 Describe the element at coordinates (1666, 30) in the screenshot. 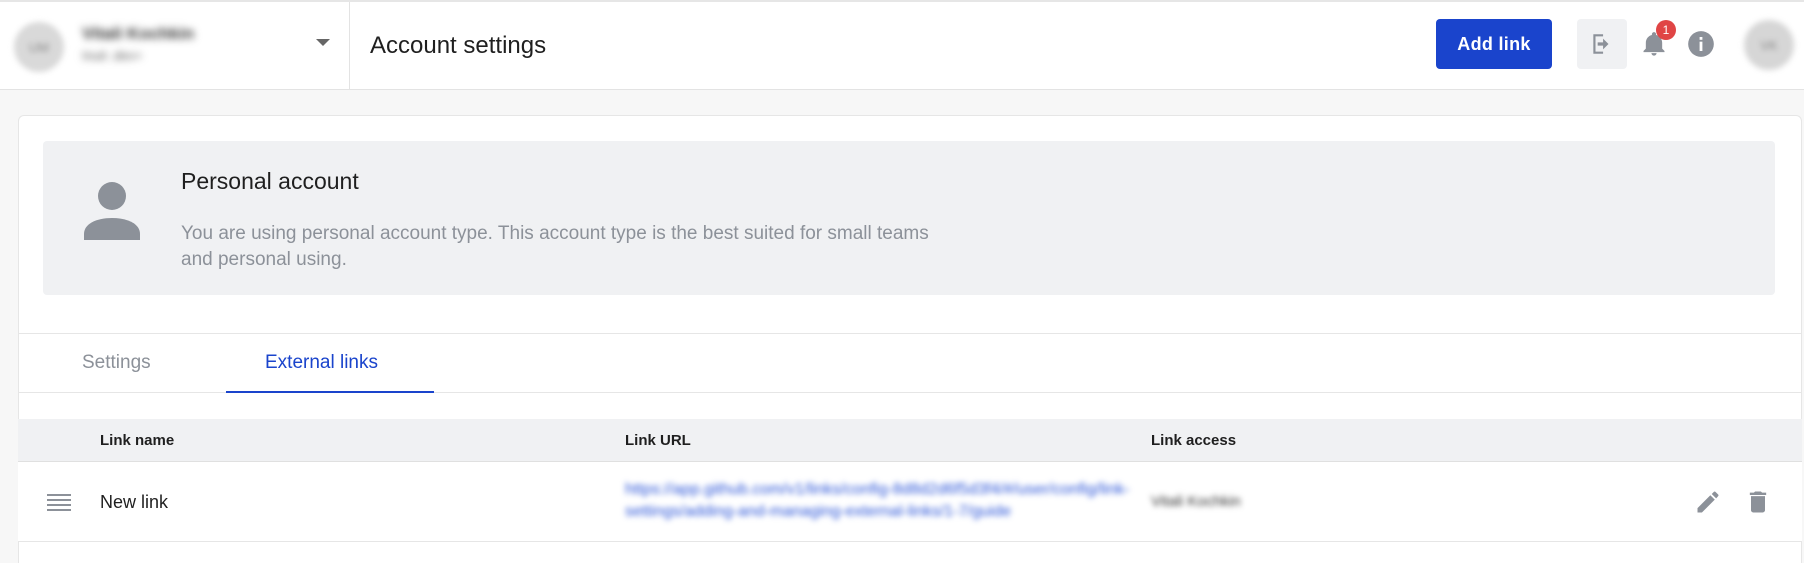

I see `notification-badge: 1` at that location.